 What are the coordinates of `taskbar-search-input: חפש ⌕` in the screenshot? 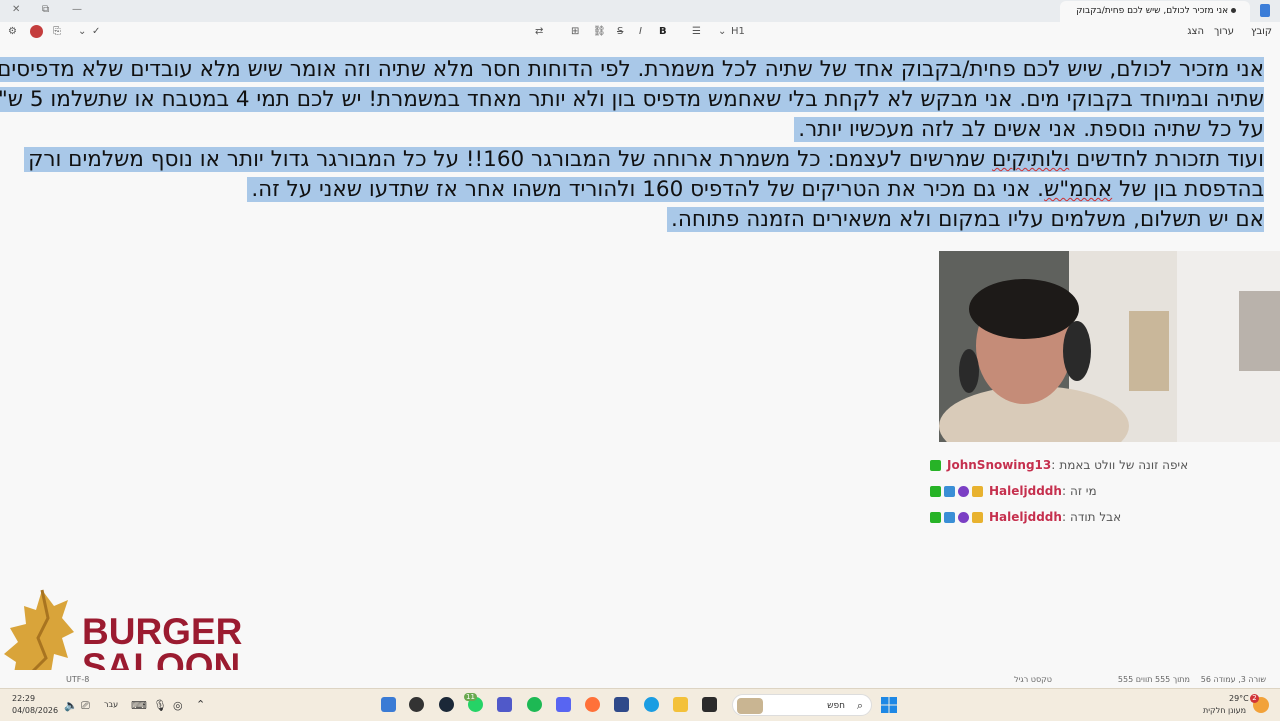 It's located at (802, 705).